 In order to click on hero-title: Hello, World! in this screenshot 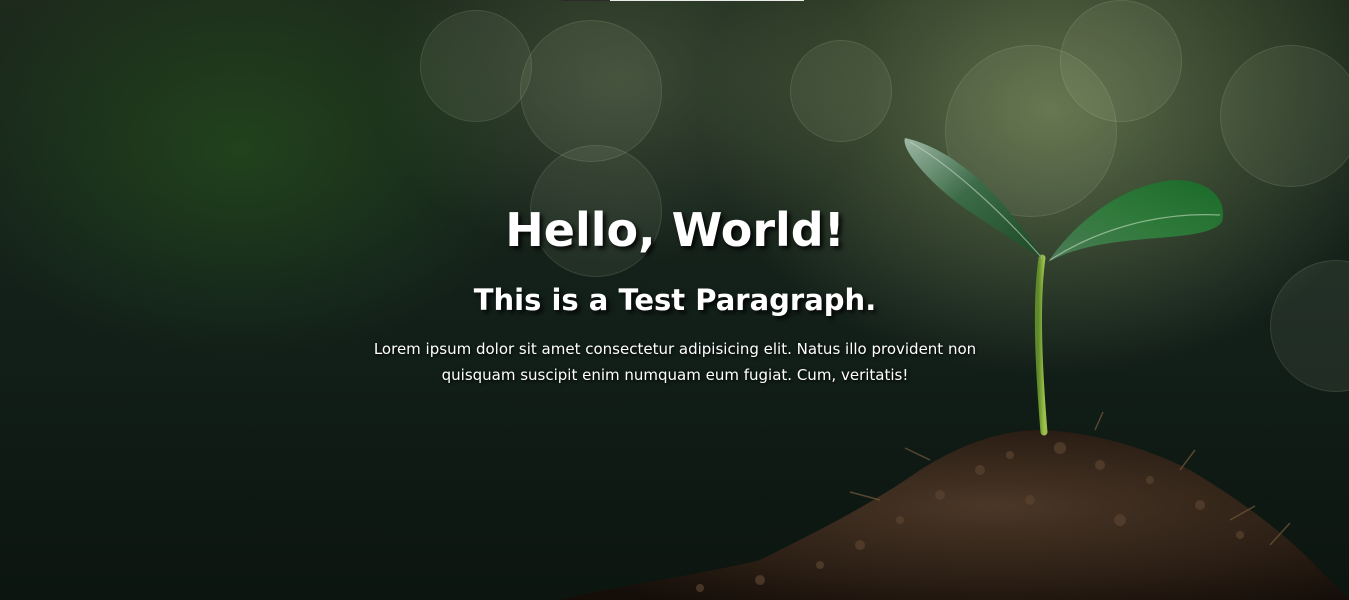, I will do `click(675, 230)`.